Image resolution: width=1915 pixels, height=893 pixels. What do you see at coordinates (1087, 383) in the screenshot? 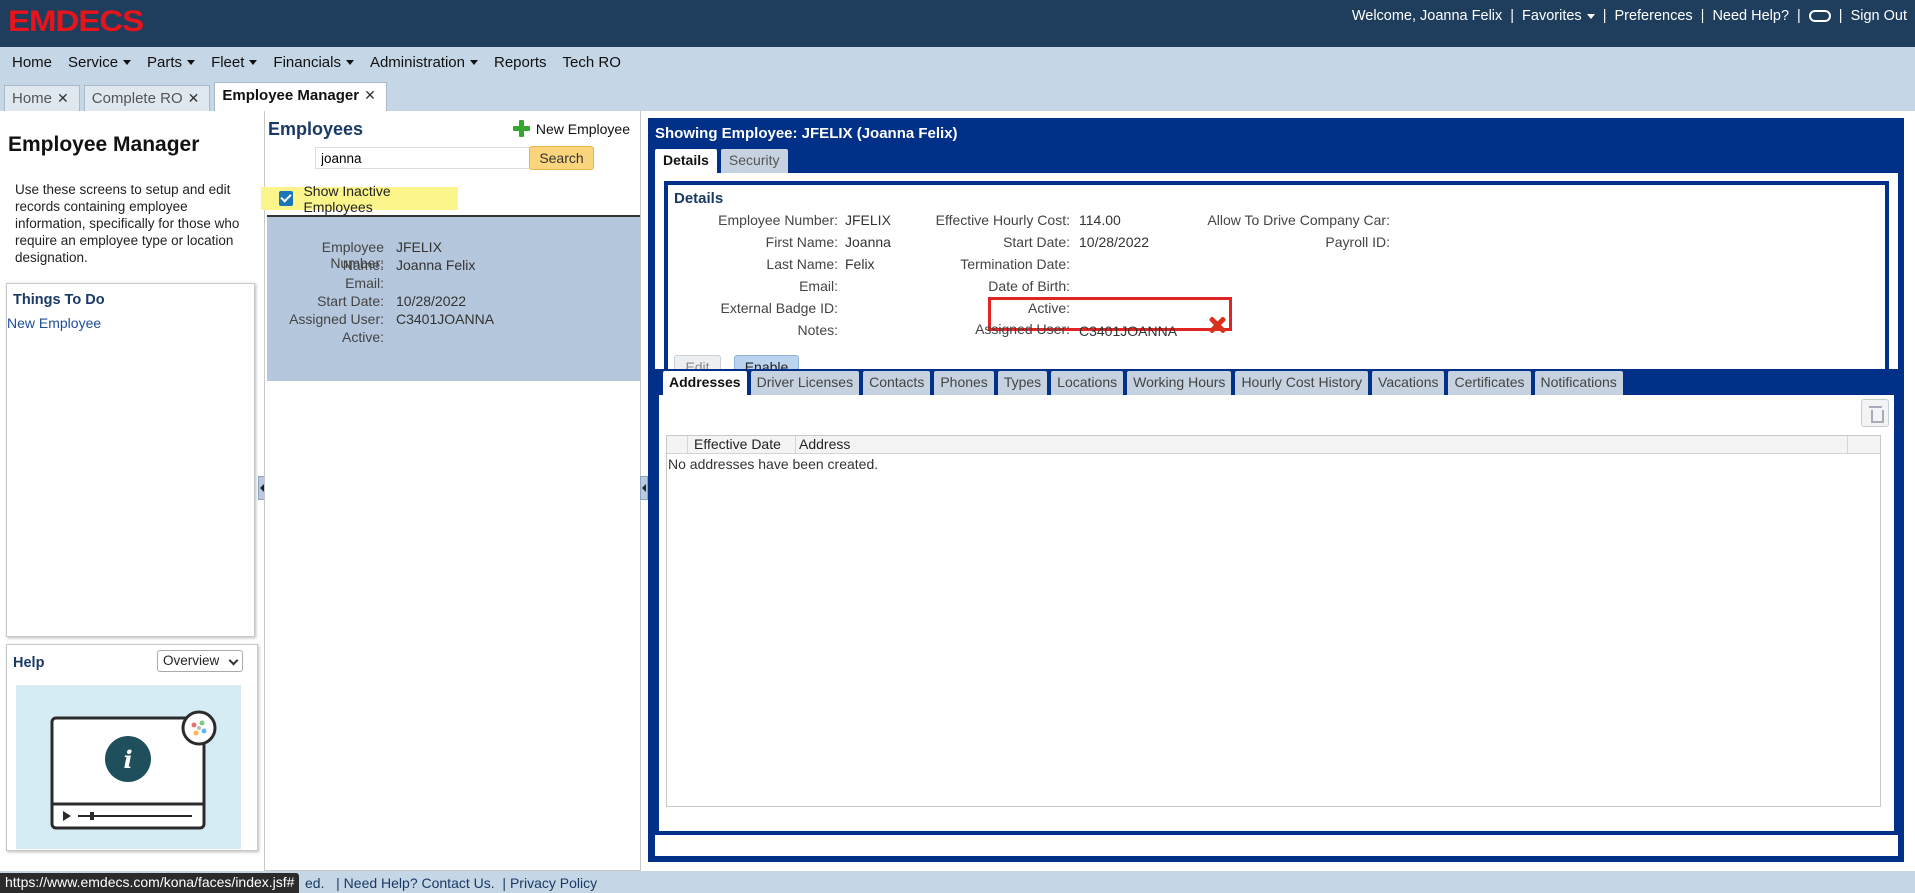
I see `subtab-locations: Locations` at bounding box center [1087, 383].